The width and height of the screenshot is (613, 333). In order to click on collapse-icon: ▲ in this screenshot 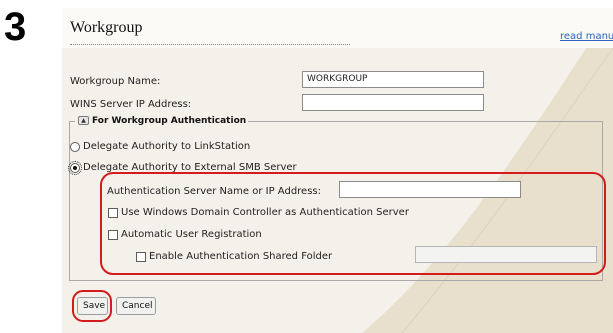, I will do `click(83, 120)`.